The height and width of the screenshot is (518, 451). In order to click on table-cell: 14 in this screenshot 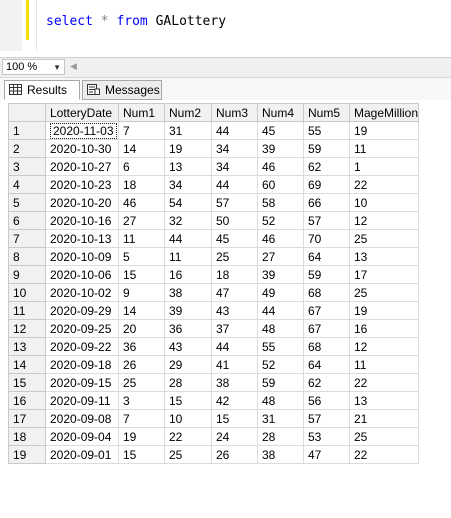, I will do `click(141, 310)`.